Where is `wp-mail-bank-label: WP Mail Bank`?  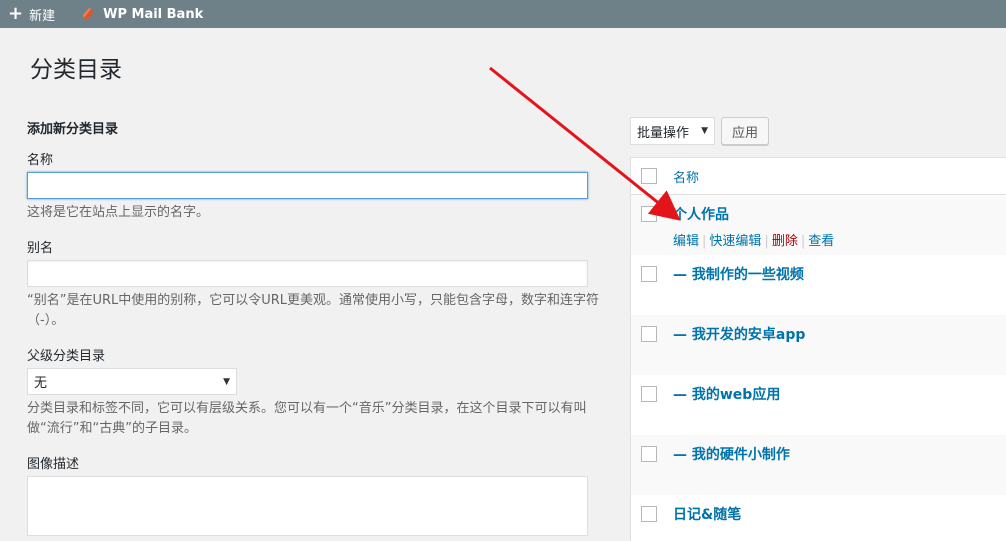
wp-mail-bank-label: WP Mail Bank is located at coordinates (153, 14).